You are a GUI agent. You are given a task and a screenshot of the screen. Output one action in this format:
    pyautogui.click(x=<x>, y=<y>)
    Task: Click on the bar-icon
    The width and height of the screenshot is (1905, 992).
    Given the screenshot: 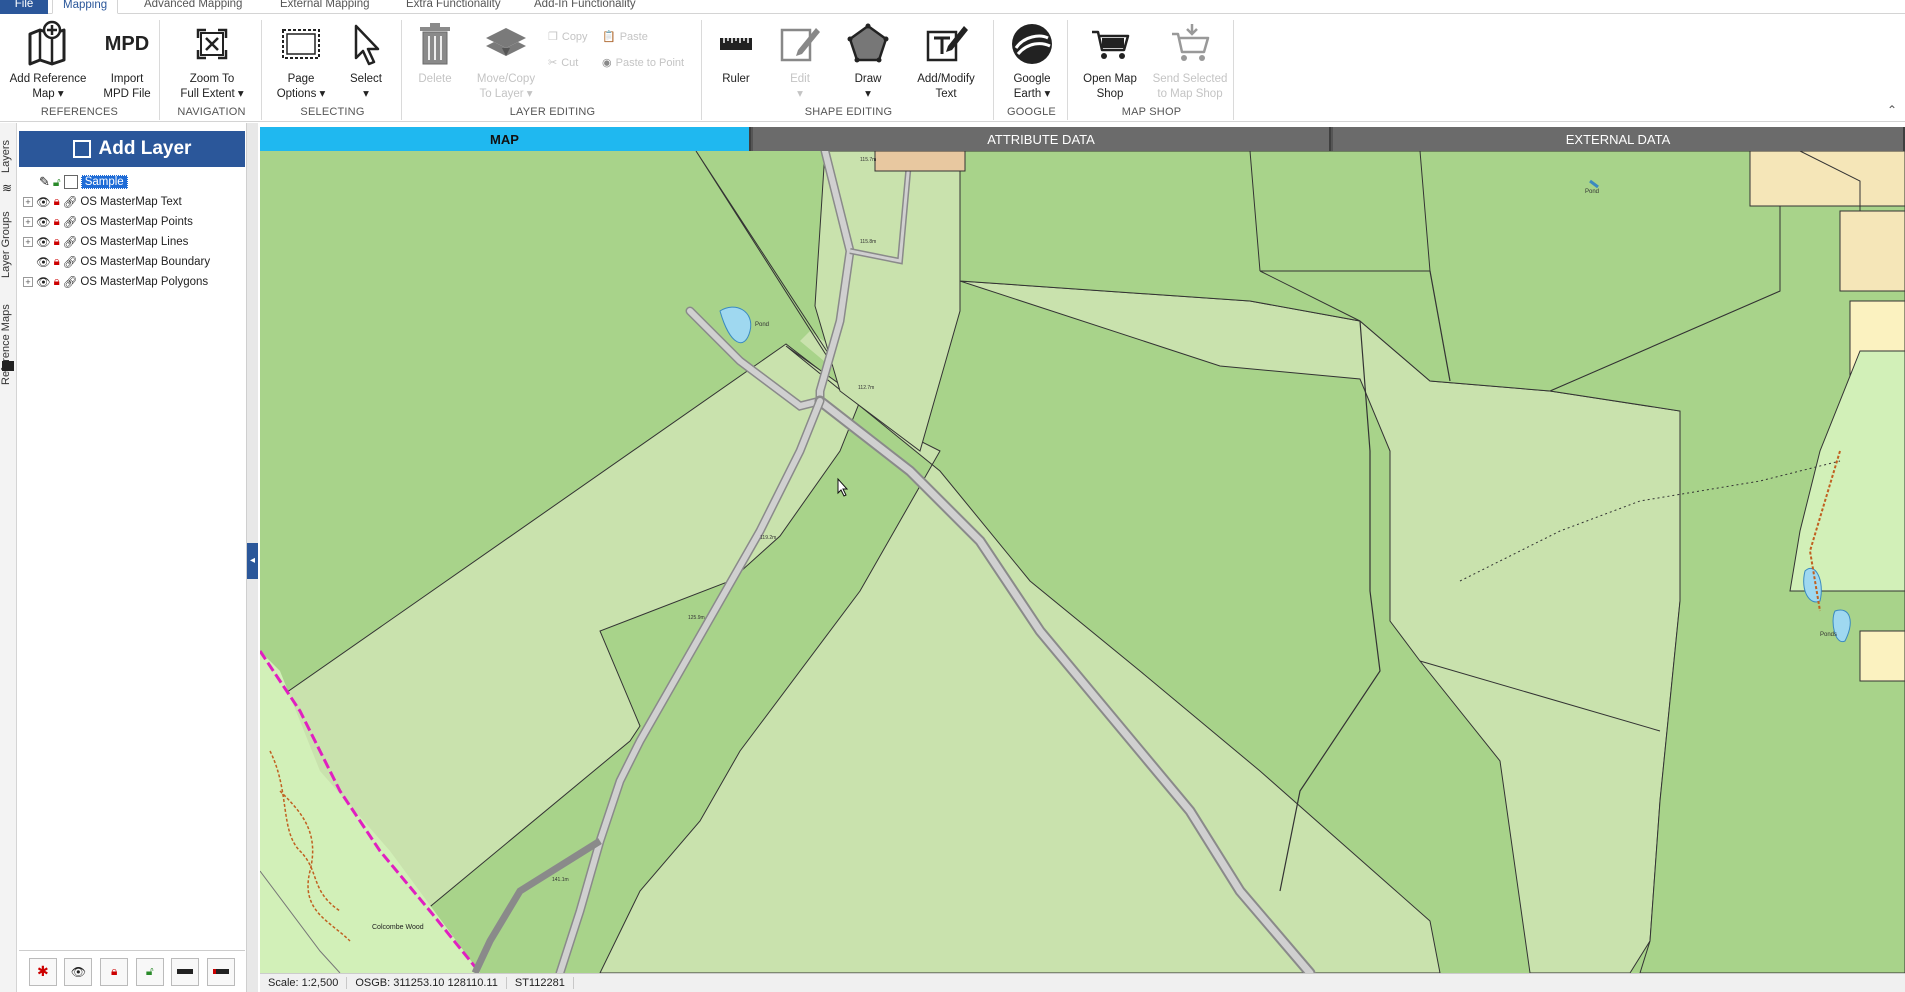 What is the action you would take?
    pyautogui.click(x=185, y=971)
    